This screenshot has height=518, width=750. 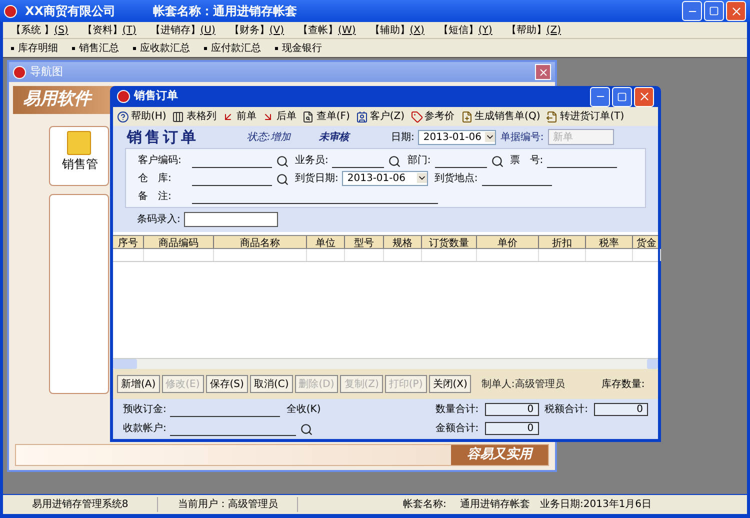 What do you see at coordinates (495, 505) in the screenshot?
I see `status-text: 通用进销存帐套` at bounding box center [495, 505].